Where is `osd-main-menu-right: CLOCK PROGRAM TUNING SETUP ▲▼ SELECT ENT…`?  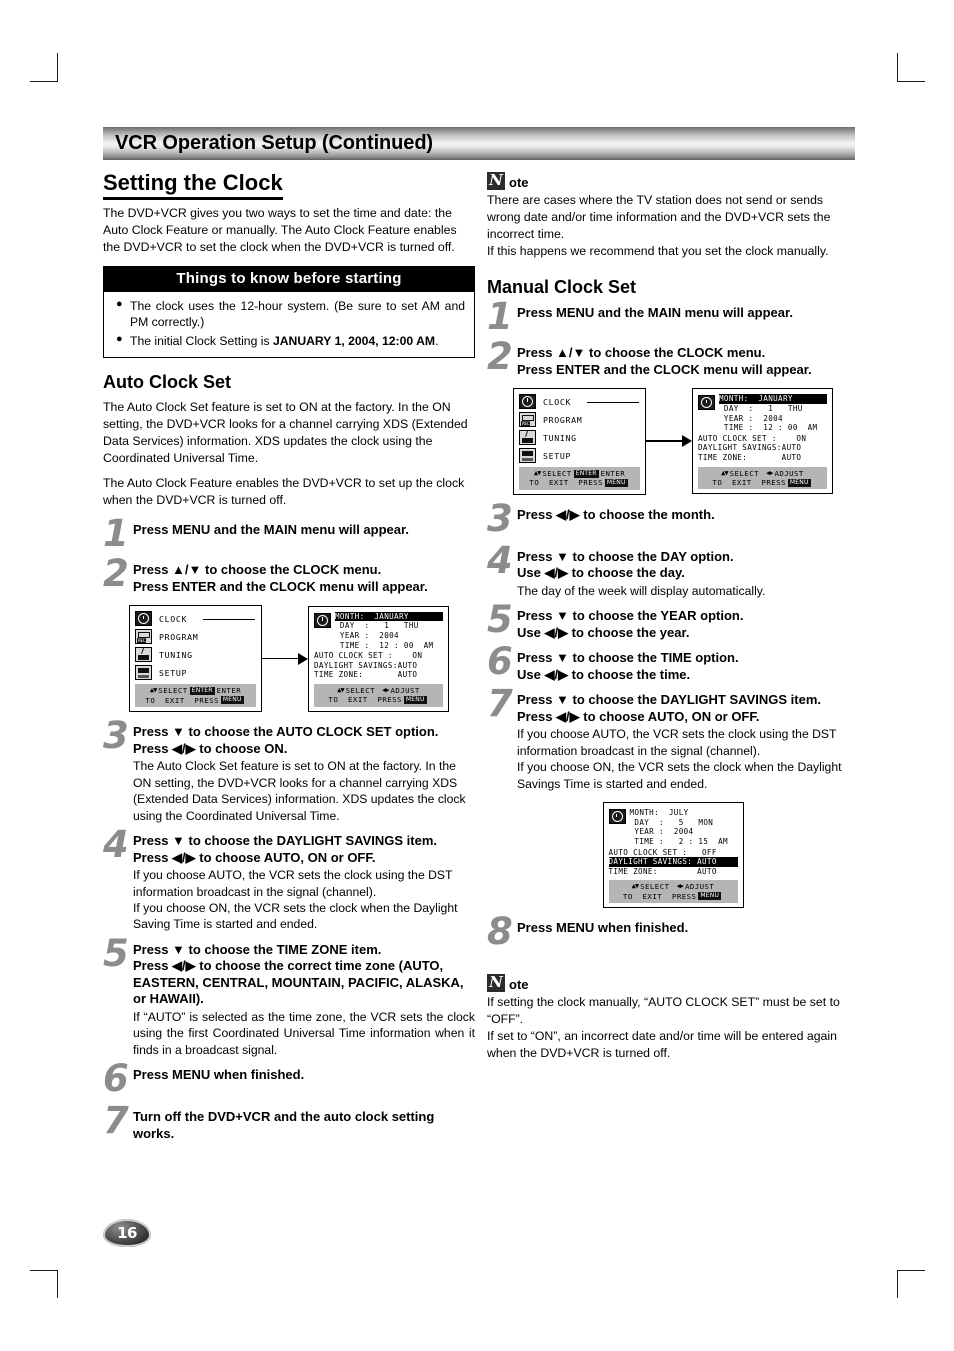
osd-main-menu-right: CLOCK PROGRAM TUNING SETUP ▲▼ SELECT ENT… is located at coordinates (579, 441).